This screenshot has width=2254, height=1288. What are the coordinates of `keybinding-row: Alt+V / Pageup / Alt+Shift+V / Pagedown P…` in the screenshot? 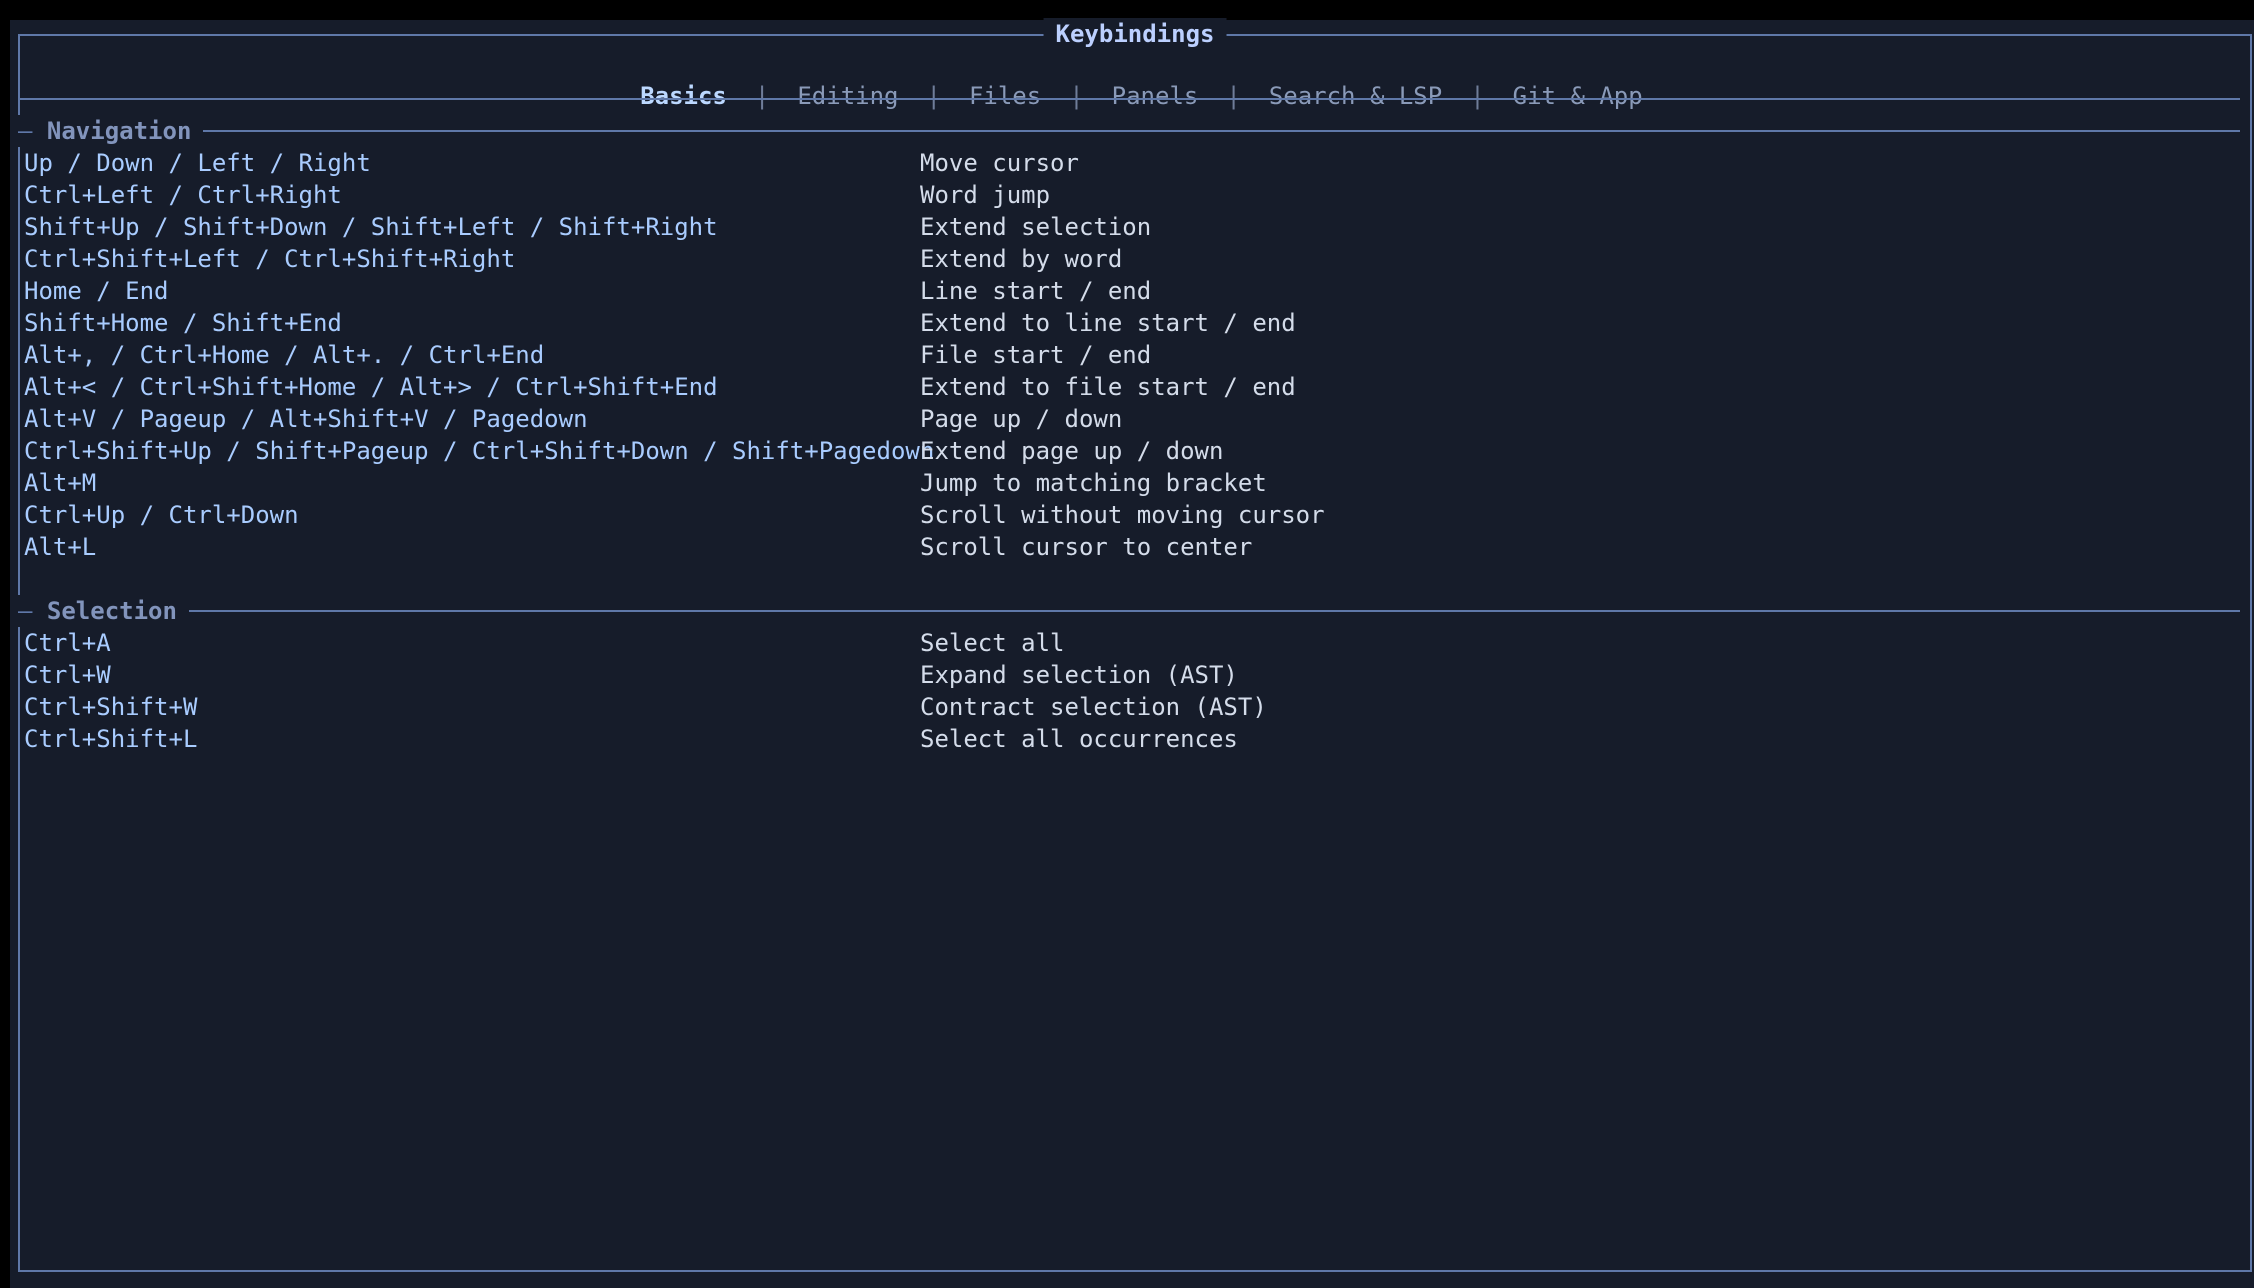 It's located at (1124, 419).